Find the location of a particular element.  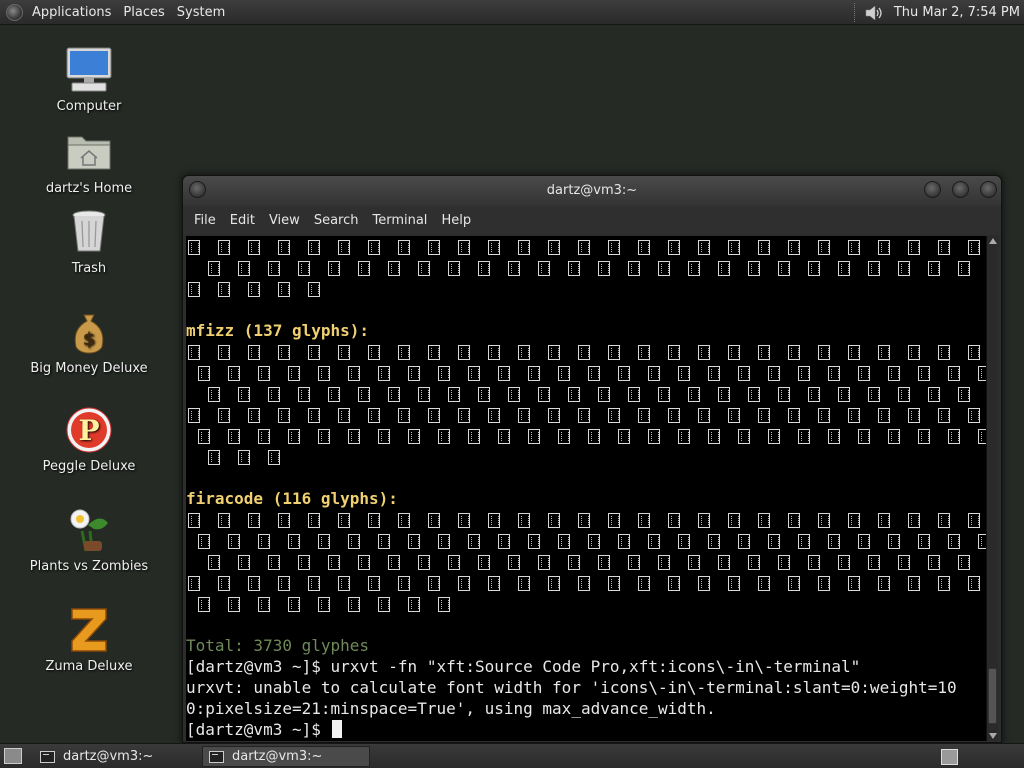

menu-help: Help is located at coordinates (456, 220).